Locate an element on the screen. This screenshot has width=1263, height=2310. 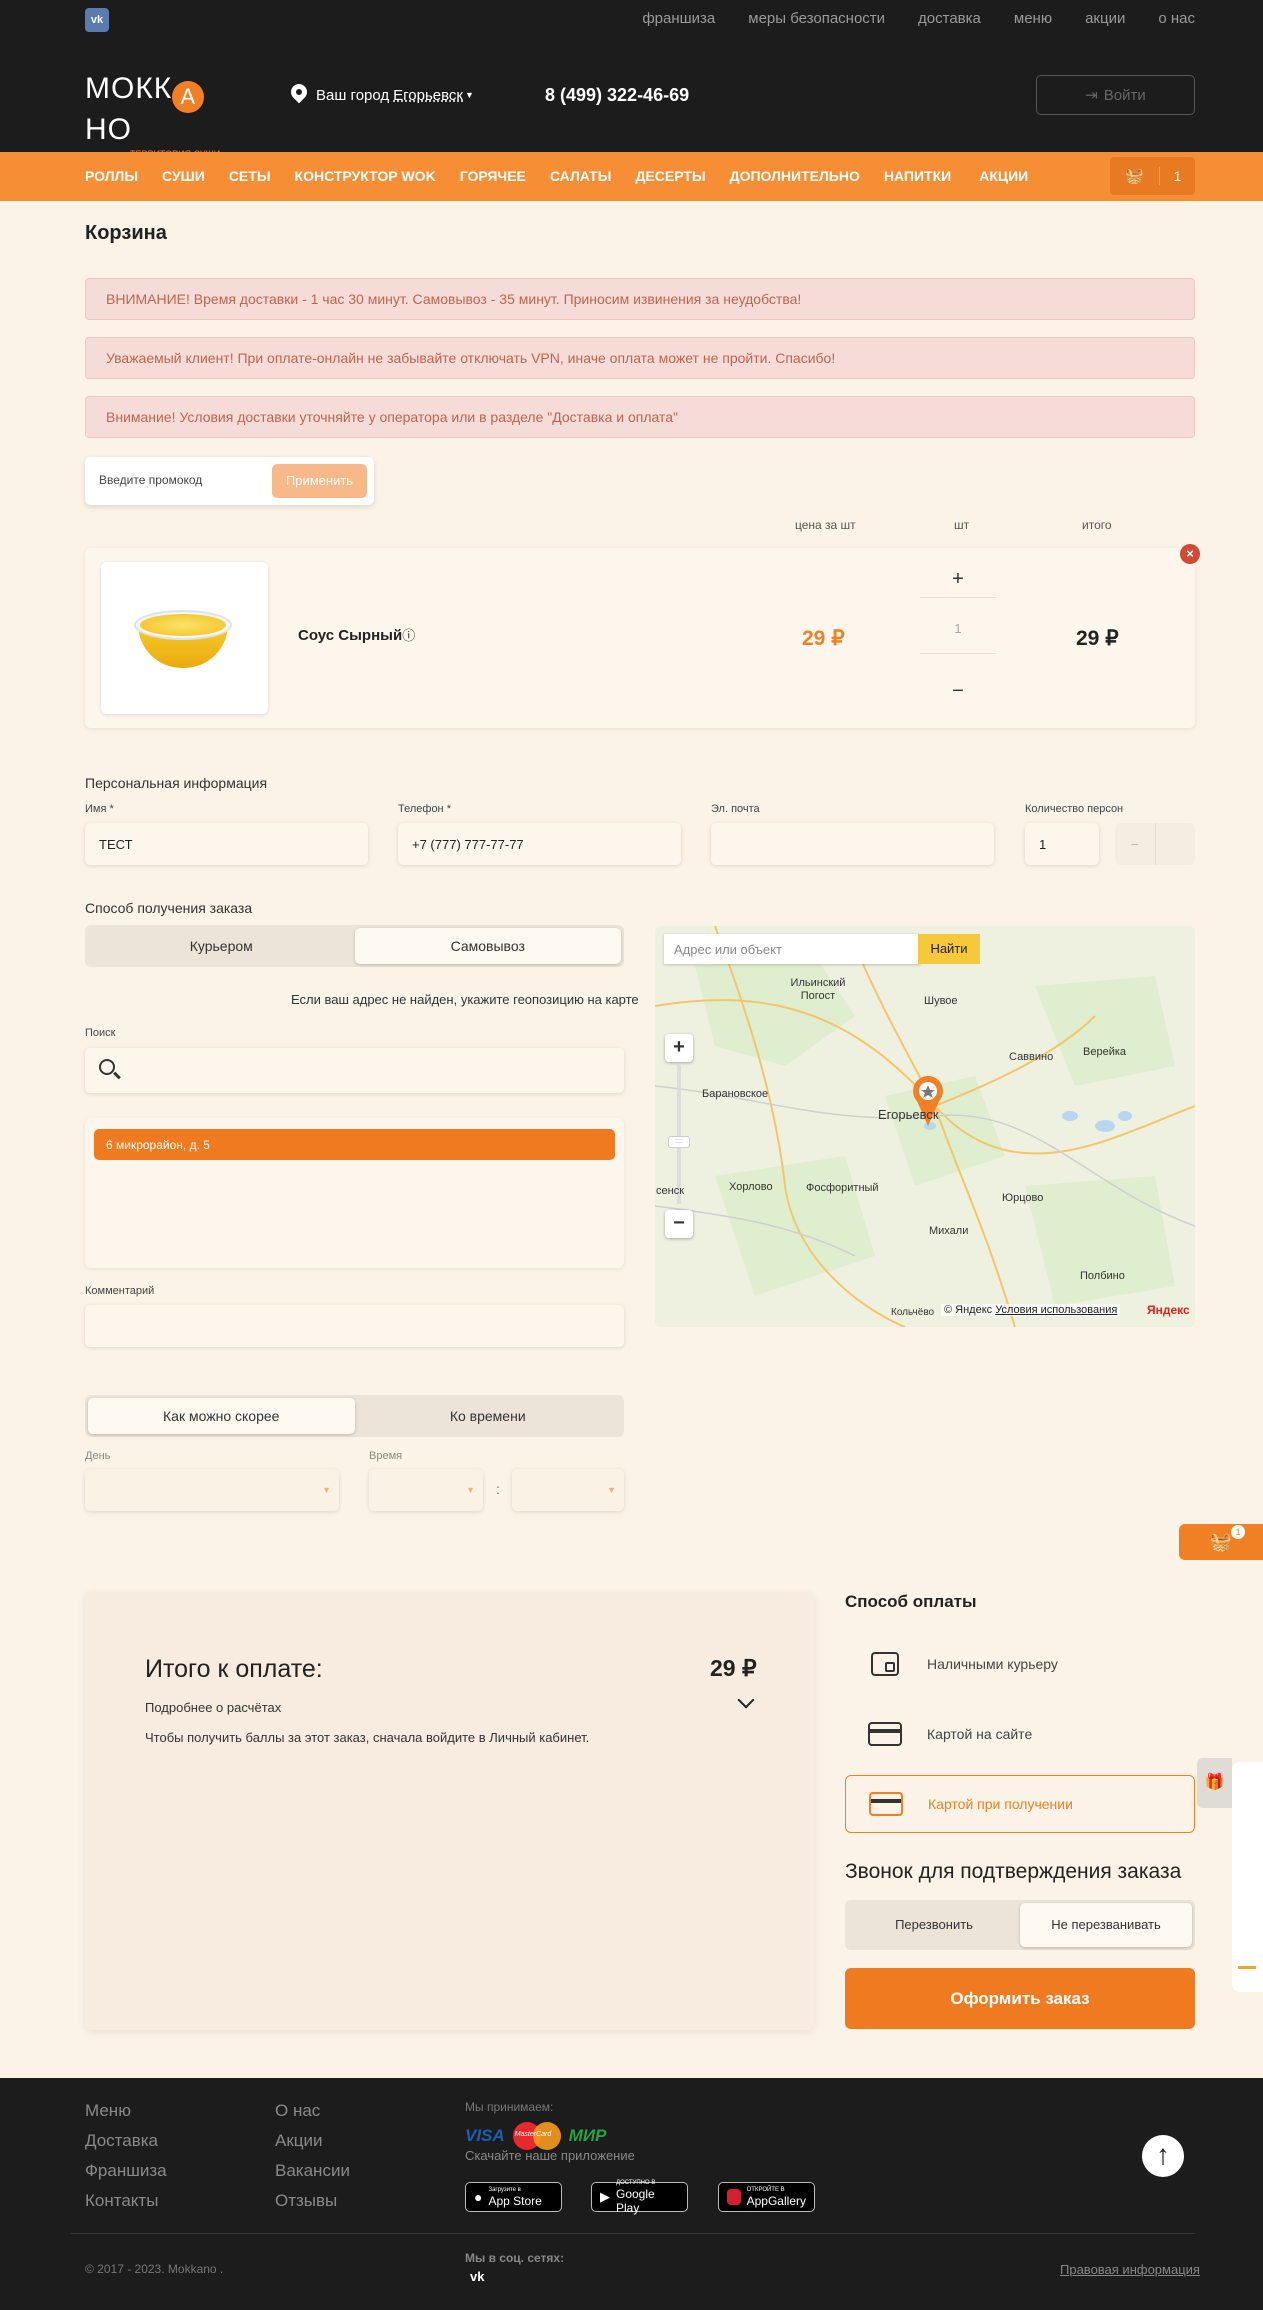
payment-cash-option: Наличными курьеру is located at coordinates (1020, 1664).